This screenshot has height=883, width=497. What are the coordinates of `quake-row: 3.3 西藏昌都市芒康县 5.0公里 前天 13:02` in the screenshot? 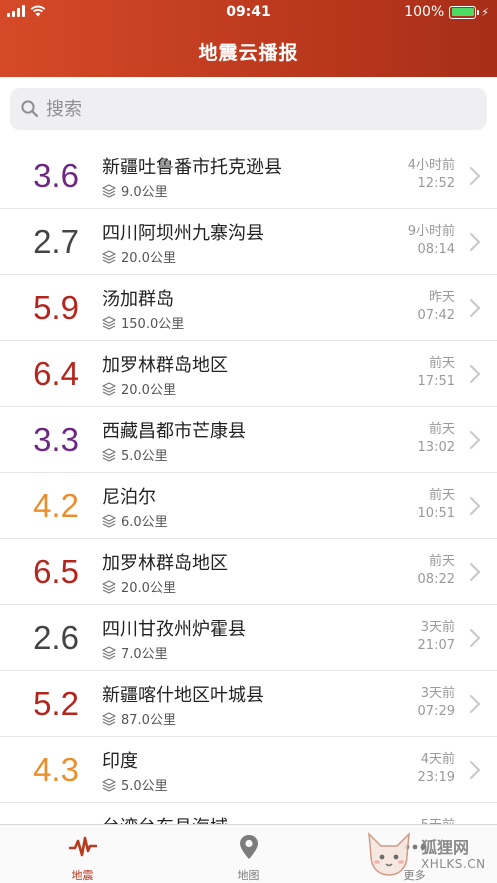 It's located at (248, 440).